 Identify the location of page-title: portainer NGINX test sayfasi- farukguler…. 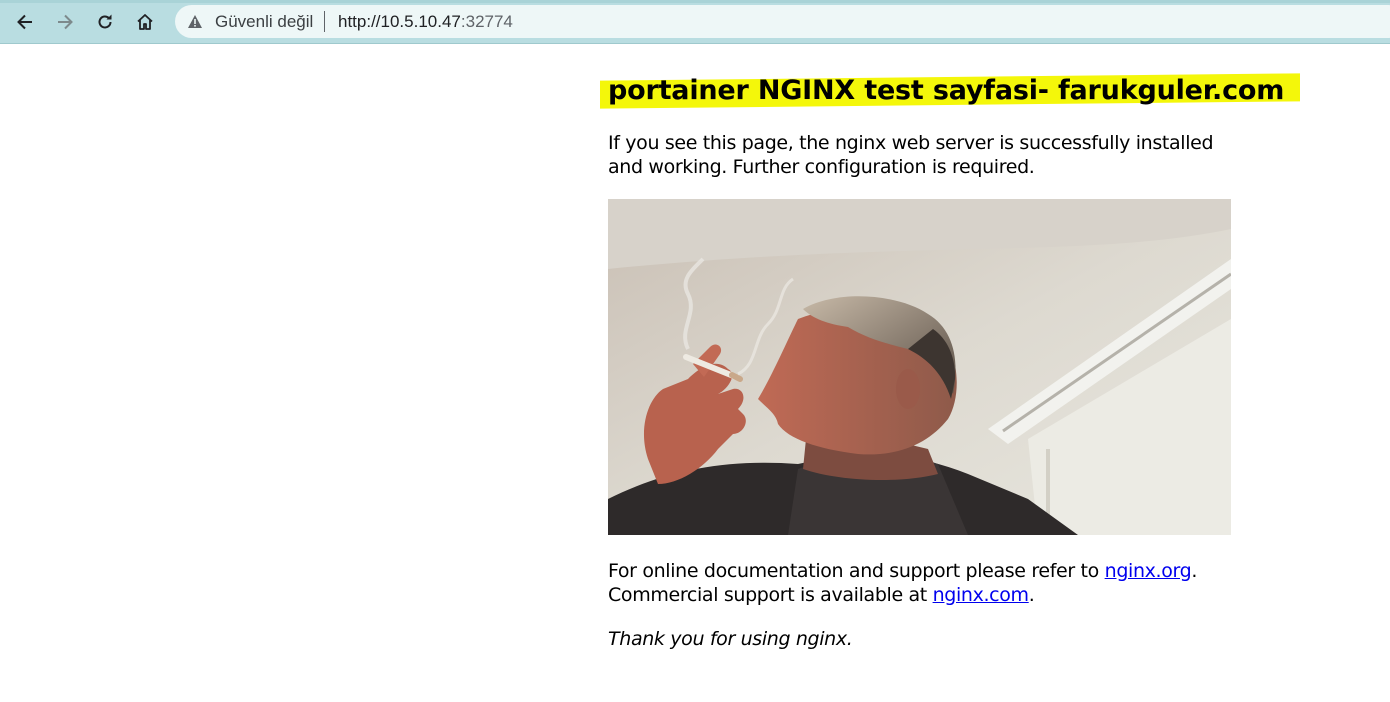
(946, 90).